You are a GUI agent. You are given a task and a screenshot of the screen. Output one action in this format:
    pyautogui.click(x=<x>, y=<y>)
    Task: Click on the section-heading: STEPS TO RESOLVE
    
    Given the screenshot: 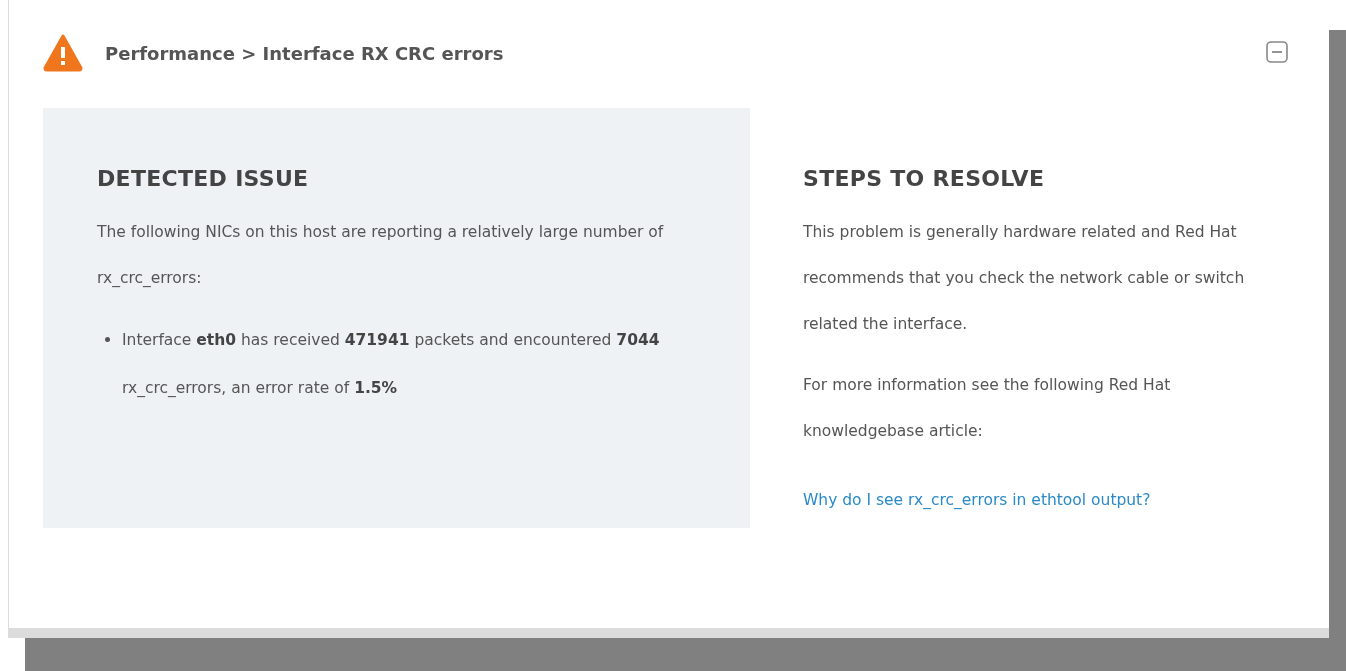 What is the action you would take?
    pyautogui.click(x=924, y=178)
    